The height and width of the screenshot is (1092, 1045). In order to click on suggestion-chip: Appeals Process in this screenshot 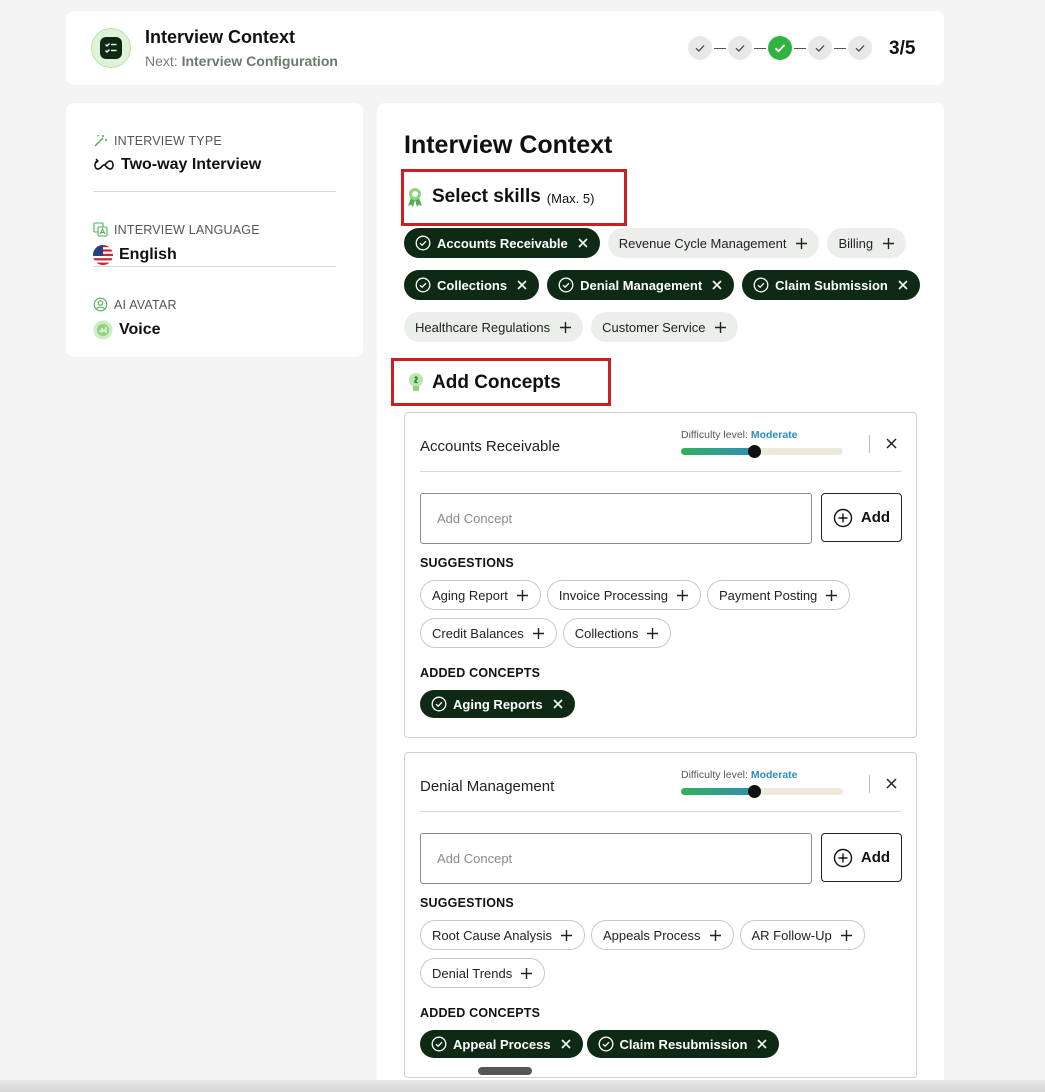, I will do `click(662, 935)`.